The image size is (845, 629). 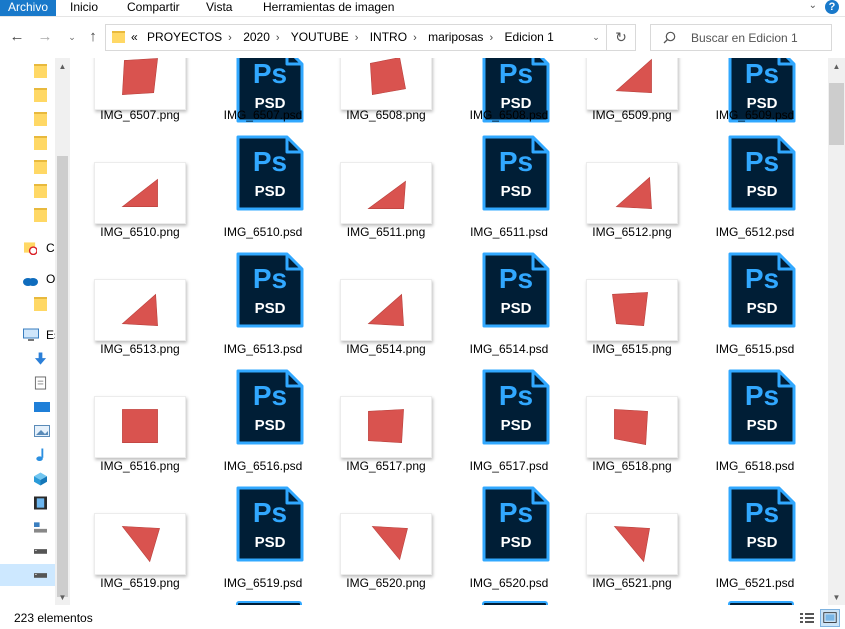 What do you see at coordinates (760, 37) in the screenshot?
I see `search-input` at bounding box center [760, 37].